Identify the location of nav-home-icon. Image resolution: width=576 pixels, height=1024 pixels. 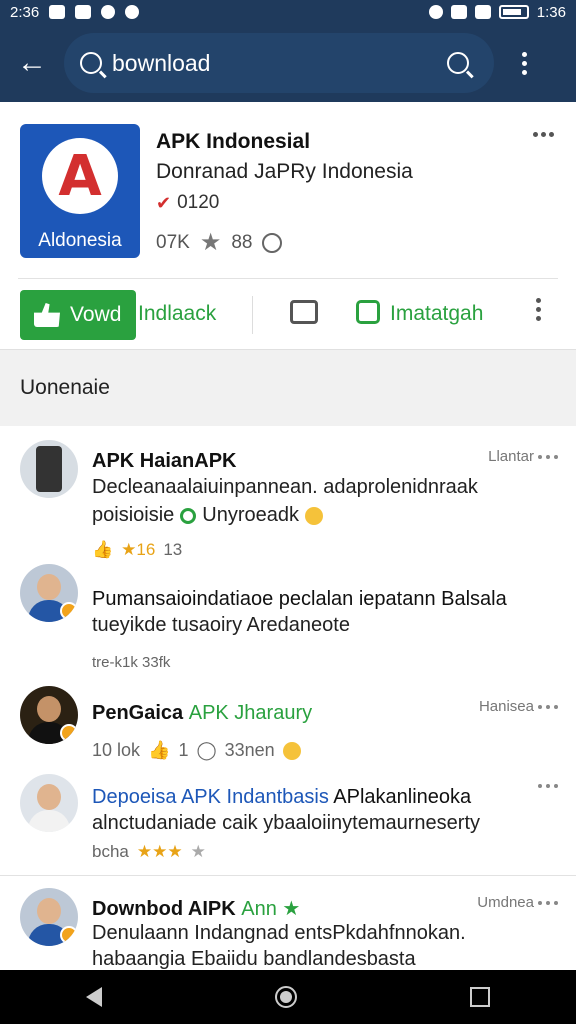
(285, 997).